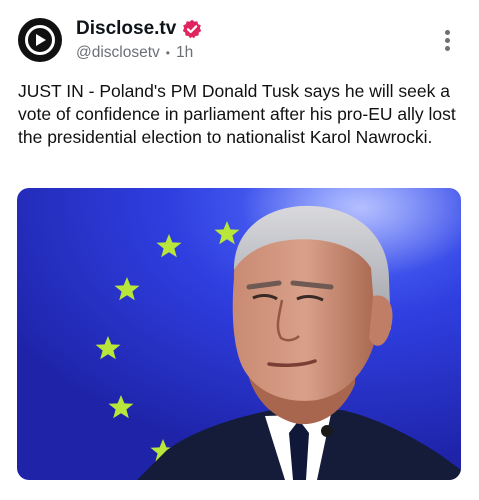  I want to click on account-handle: @disclosetv, so click(118, 53).